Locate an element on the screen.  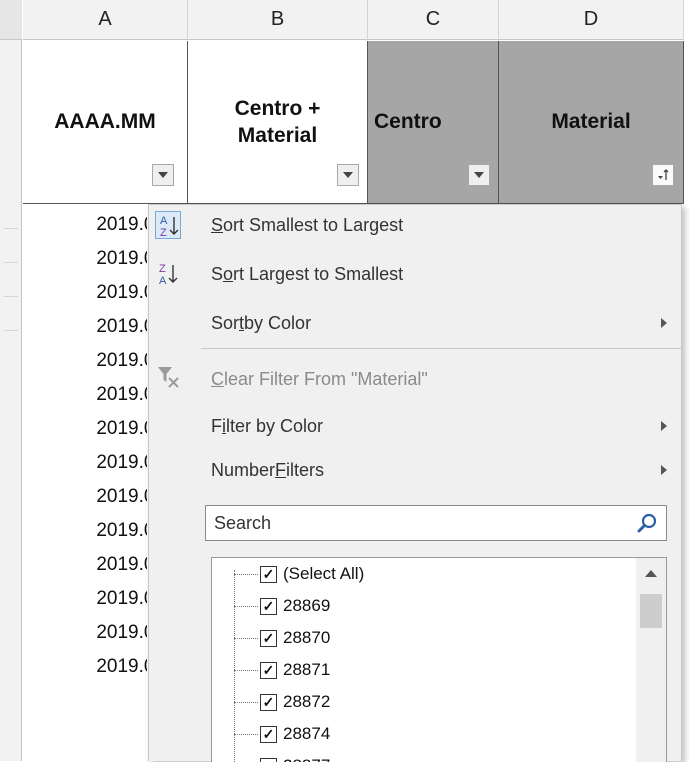
search-input: Search is located at coordinates (436, 523).